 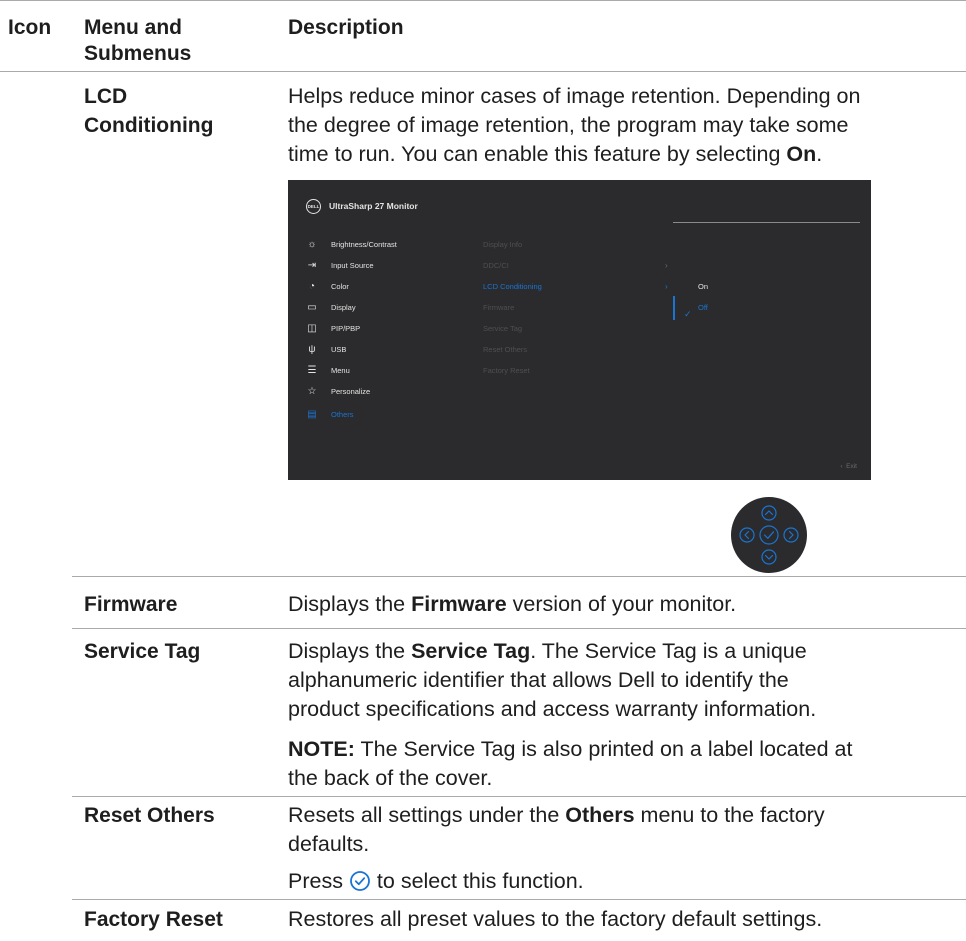 I want to click on service-tag-desc-bold: Service Tag, so click(x=471, y=651).